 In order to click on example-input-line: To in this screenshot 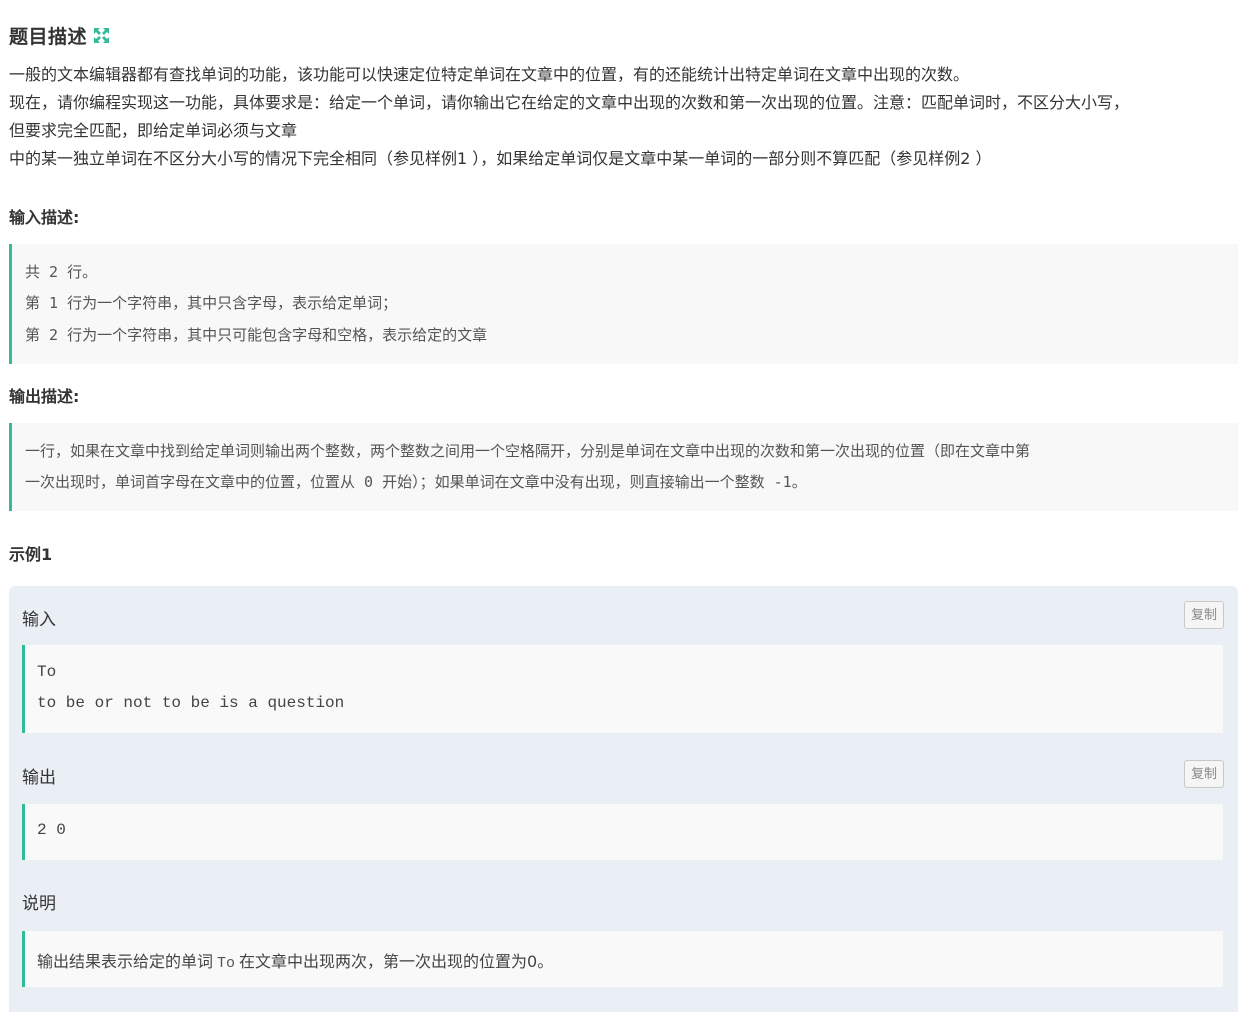, I will do `click(47, 672)`.